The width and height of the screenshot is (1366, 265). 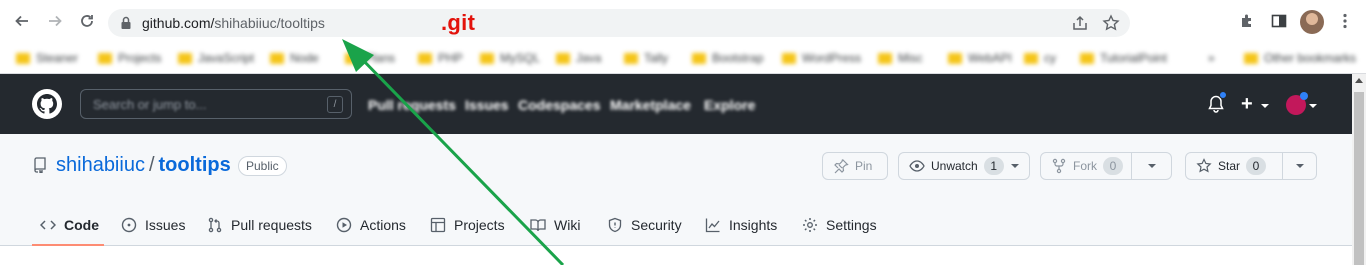 I want to click on search-input: Search or jump to... /, so click(x=216, y=104).